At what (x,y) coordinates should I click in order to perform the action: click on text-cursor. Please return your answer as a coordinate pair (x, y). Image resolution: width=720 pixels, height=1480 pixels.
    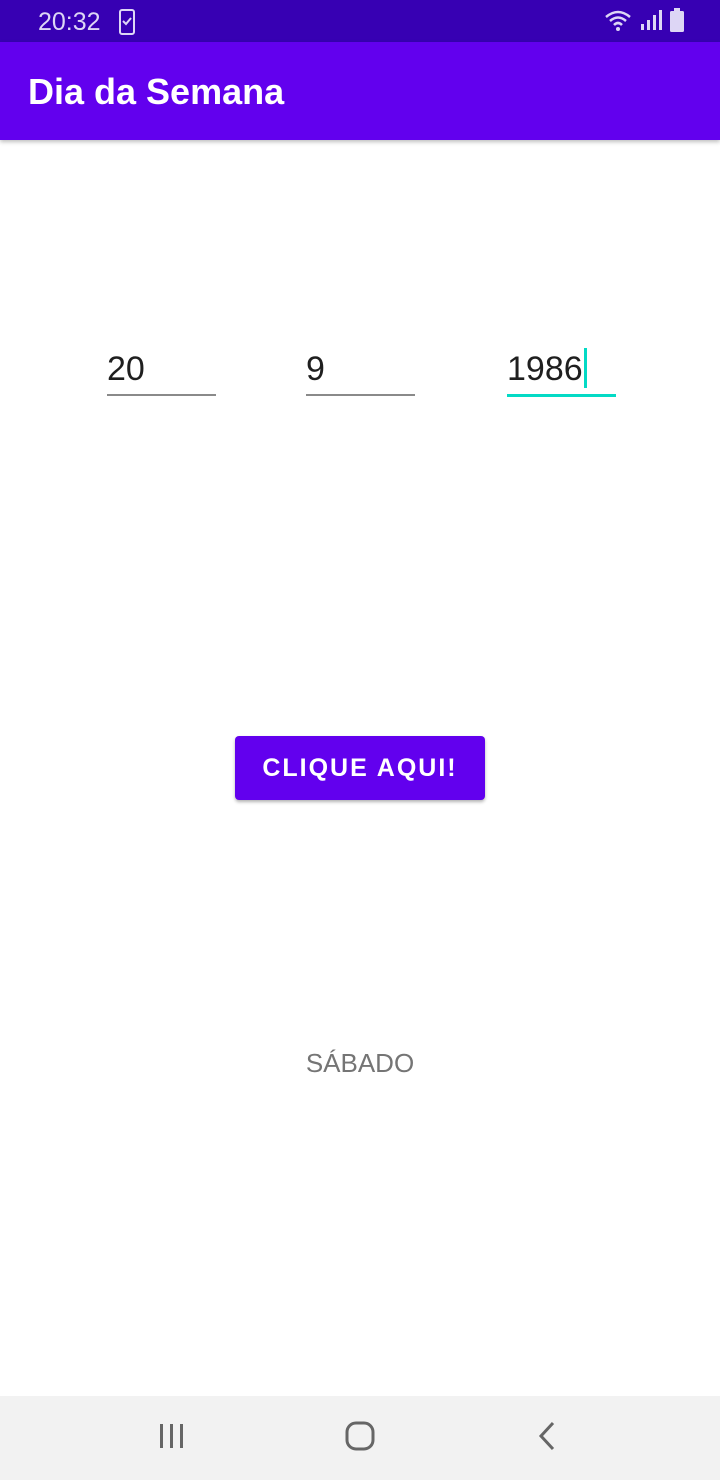
    Looking at the image, I should click on (585, 368).